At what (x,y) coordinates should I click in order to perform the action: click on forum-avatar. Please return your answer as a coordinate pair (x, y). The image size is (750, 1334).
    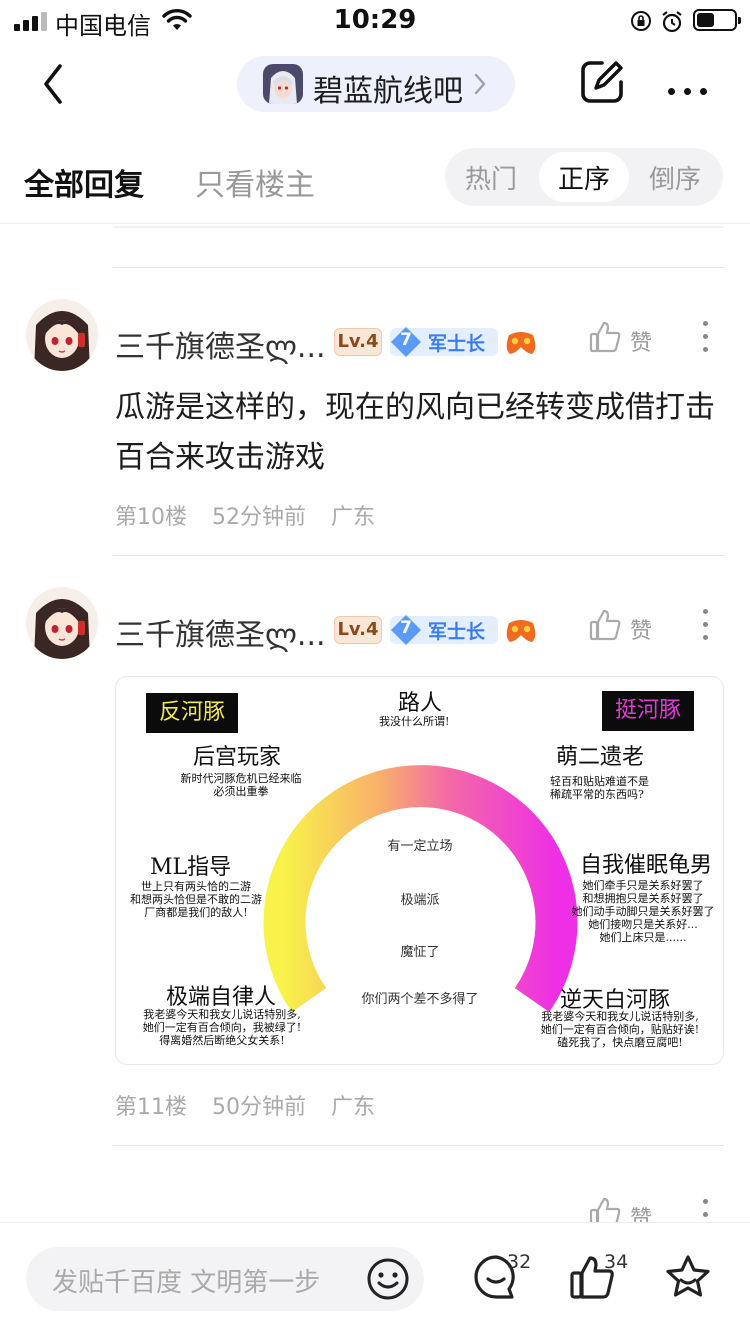
    Looking at the image, I should click on (283, 84).